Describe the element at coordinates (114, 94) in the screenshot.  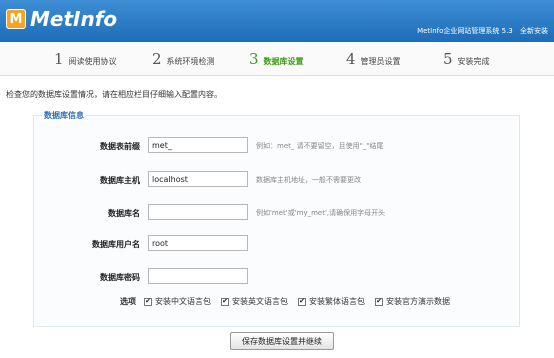
I see `intro-text: 检查您的数据库设置情况，请在相应栏目仔细输入配置内容。` at that location.